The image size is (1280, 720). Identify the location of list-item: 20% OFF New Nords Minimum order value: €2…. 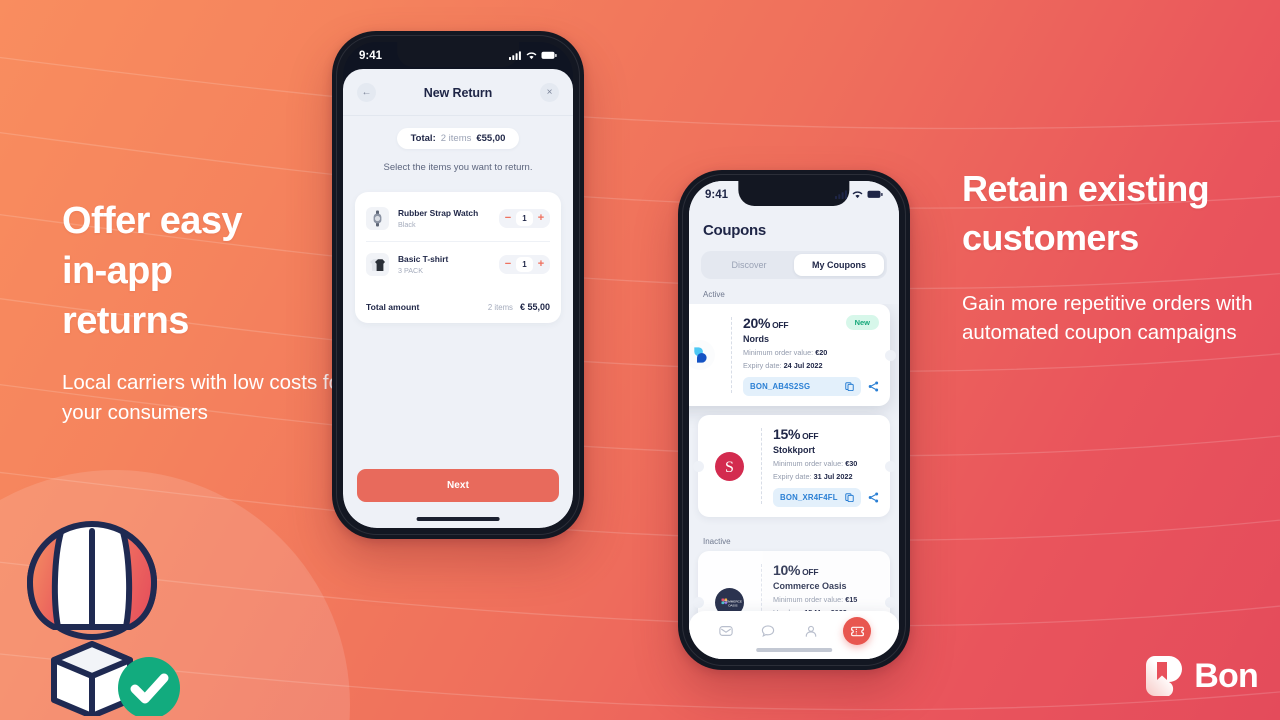
(792, 355).